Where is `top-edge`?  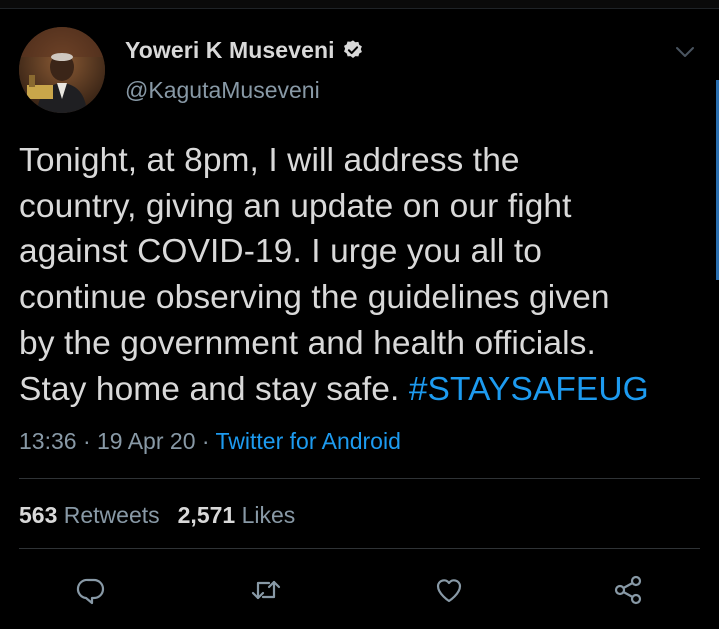 top-edge is located at coordinates (359, 4).